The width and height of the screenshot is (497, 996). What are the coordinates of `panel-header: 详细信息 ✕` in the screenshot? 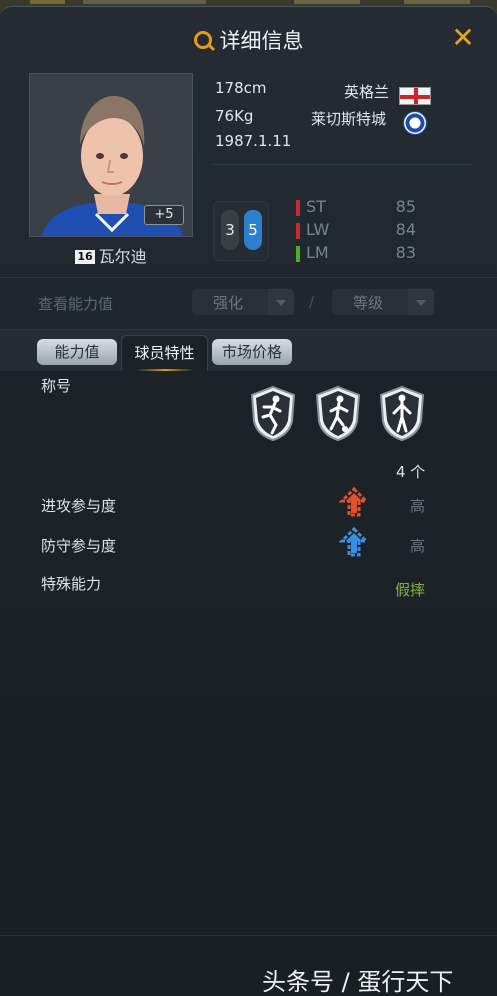 It's located at (248, 39).